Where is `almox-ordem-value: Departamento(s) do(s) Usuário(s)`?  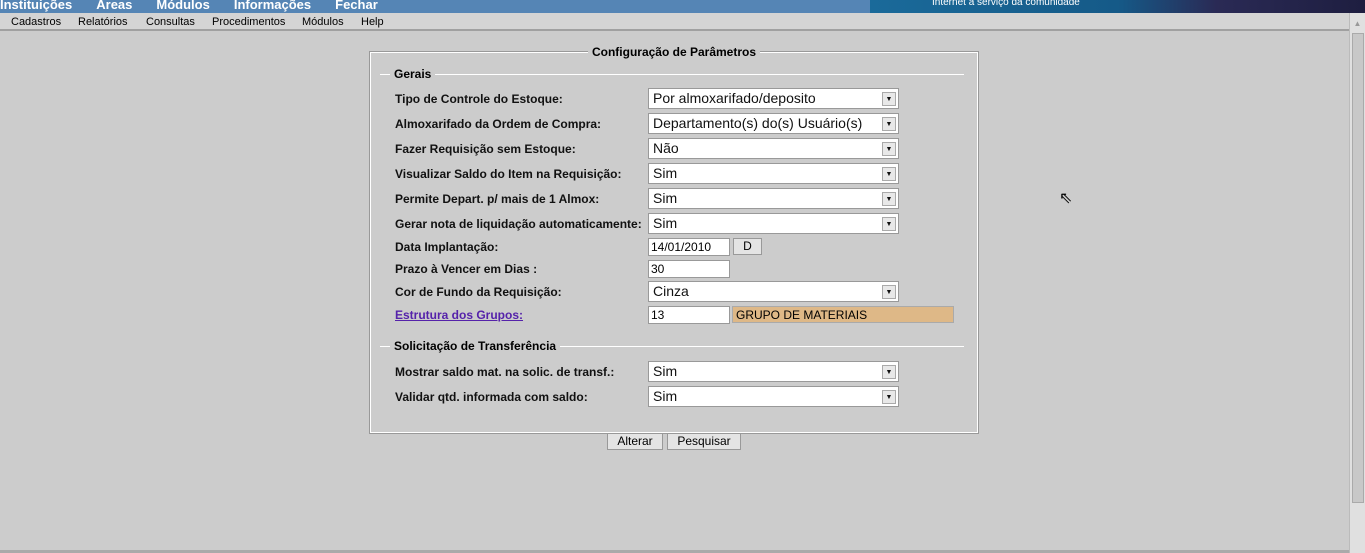
almox-ordem-value: Departamento(s) do(s) Usuário(s) is located at coordinates (758, 123).